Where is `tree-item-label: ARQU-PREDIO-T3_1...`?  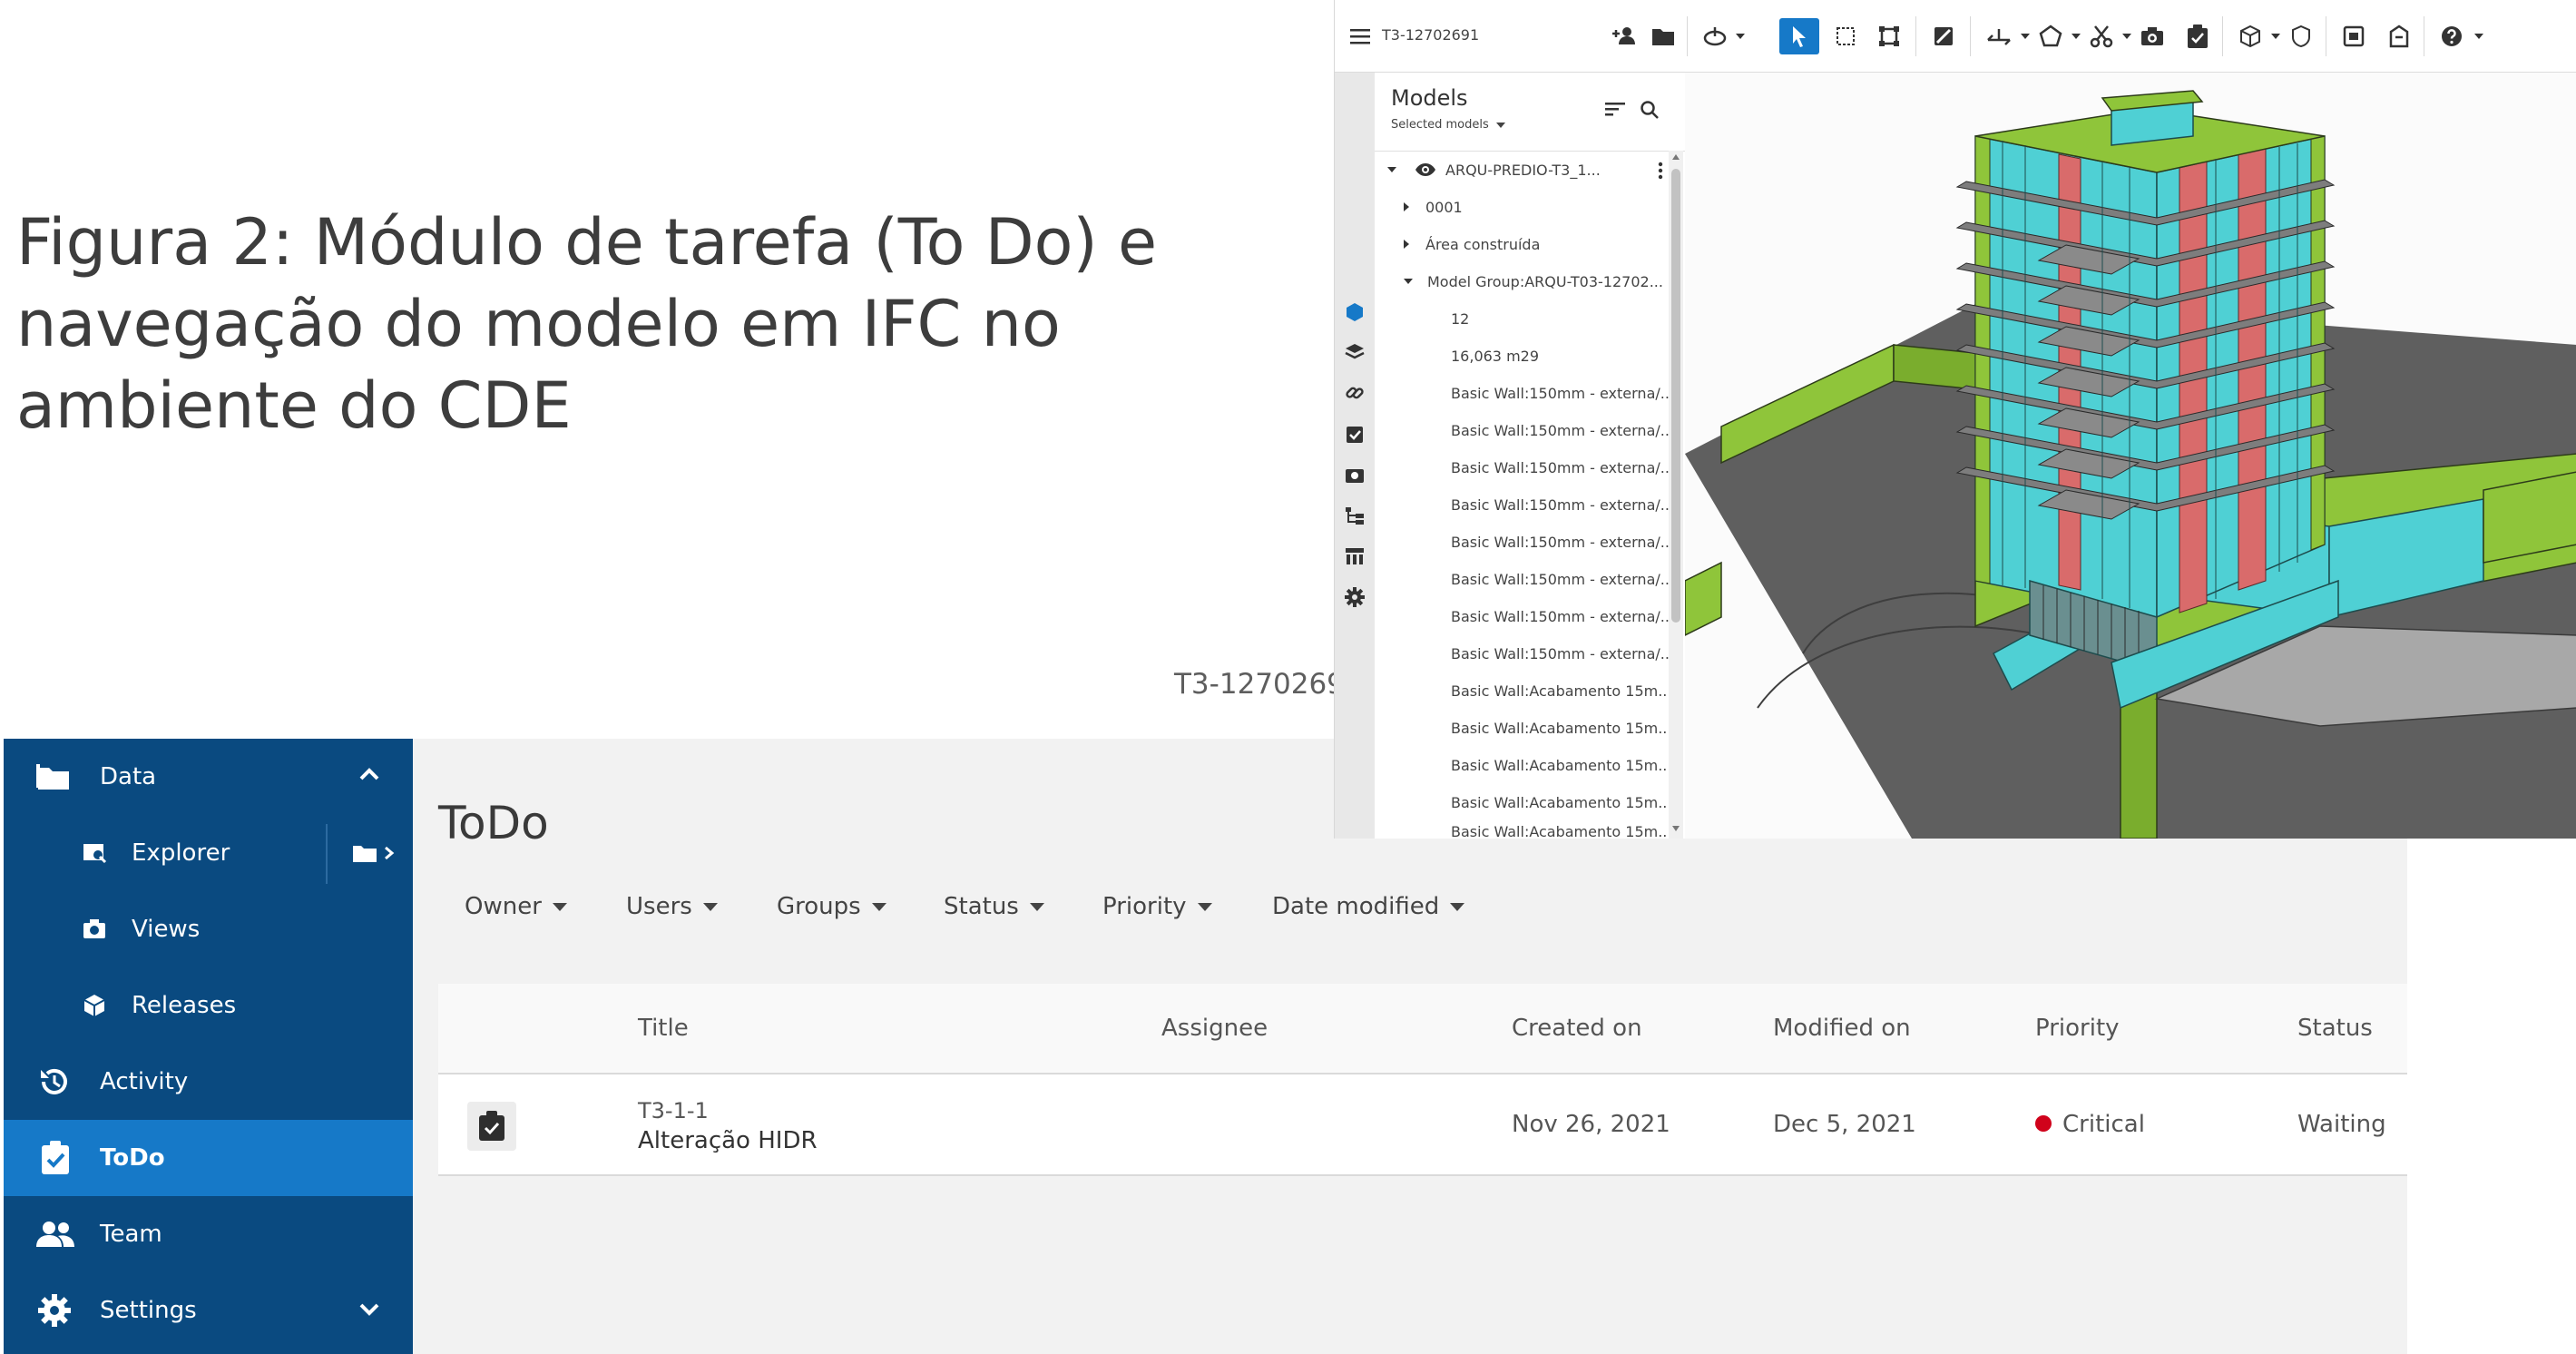
tree-item-label: ARQU-PREDIO-T3_1... is located at coordinates (1523, 170).